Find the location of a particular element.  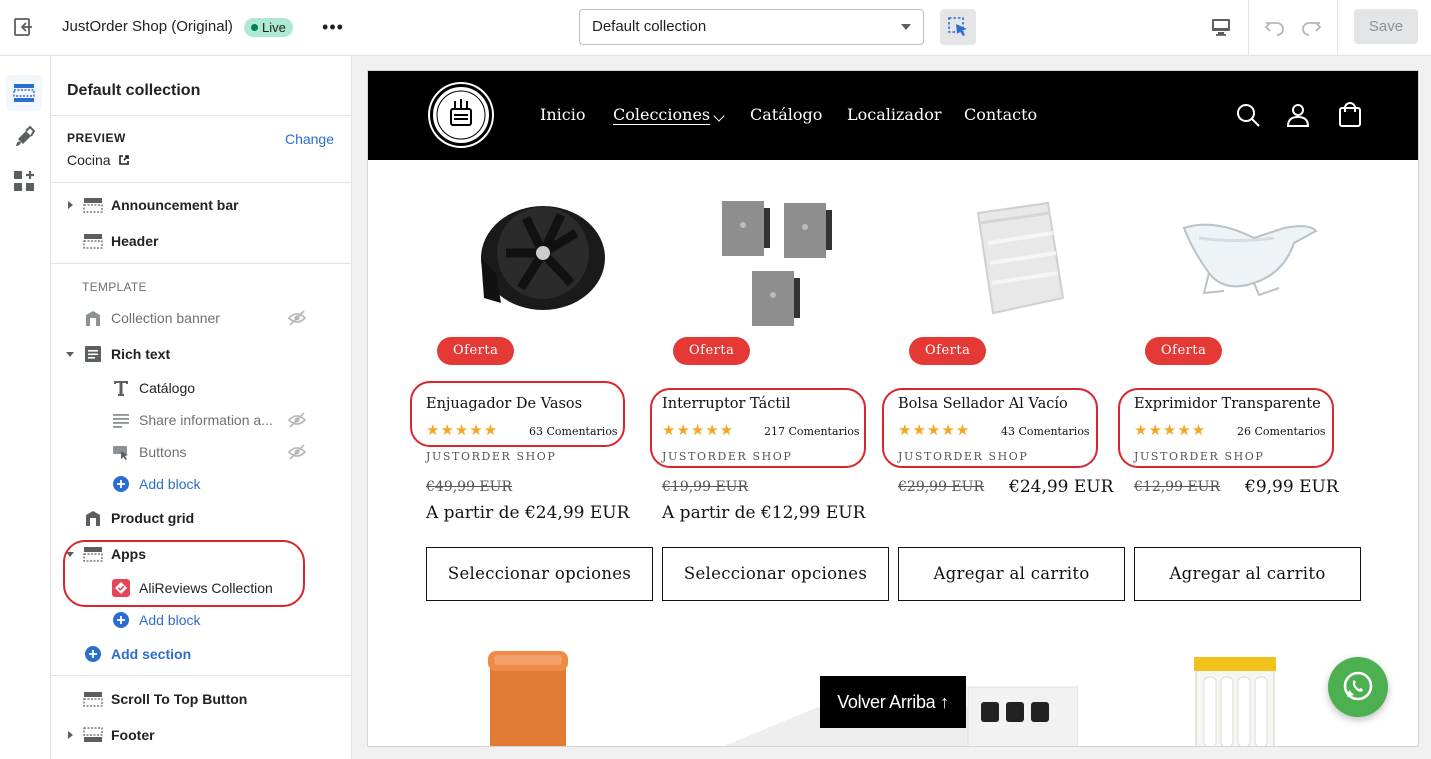

sale-price: €9,99 EUR is located at coordinates (1292, 487).